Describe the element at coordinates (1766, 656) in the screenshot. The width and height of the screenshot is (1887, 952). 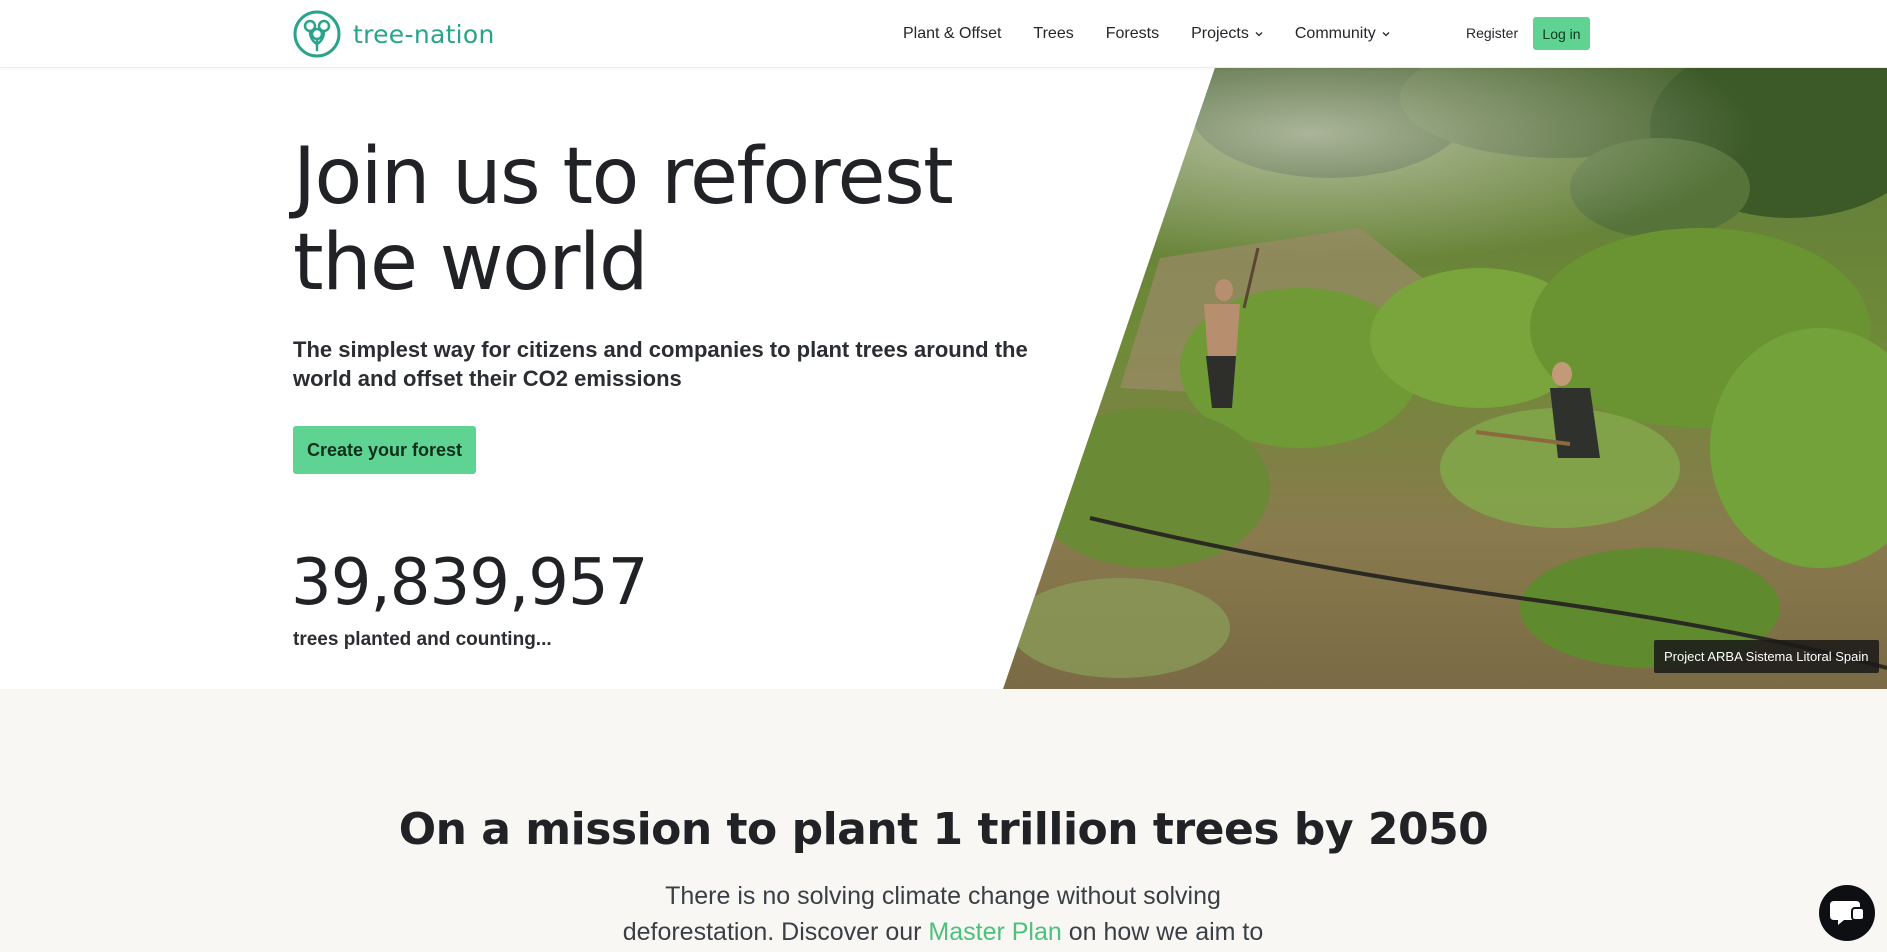
I see `photo-caption: Project ARBA Sistema Litoral Spain` at that location.